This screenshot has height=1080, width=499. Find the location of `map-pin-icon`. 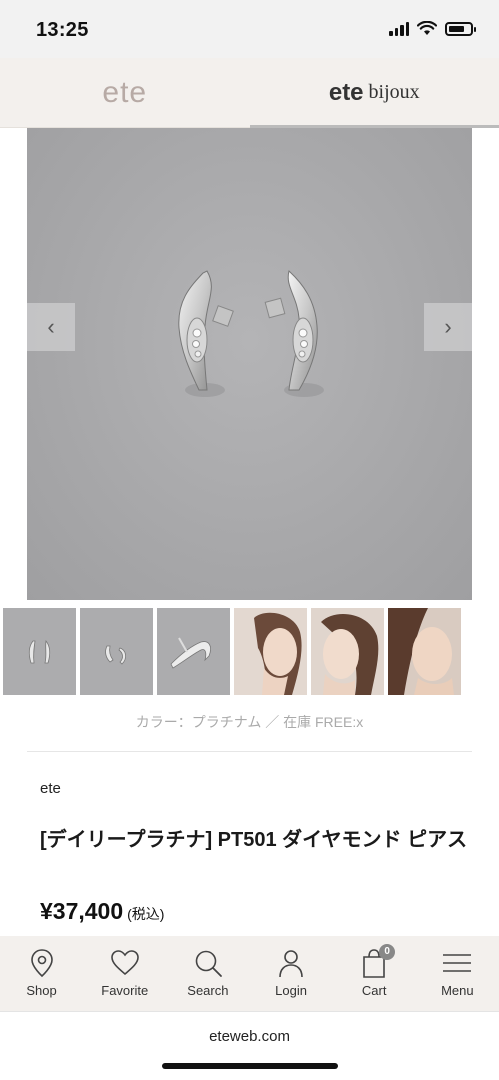

map-pin-icon is located at coordinates (41, 963).